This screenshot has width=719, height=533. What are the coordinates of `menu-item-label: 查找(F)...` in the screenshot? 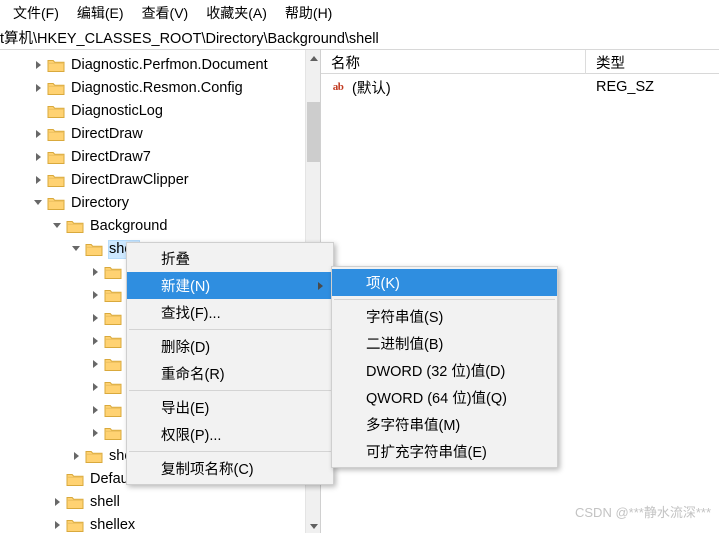 It's located at (191, 314).